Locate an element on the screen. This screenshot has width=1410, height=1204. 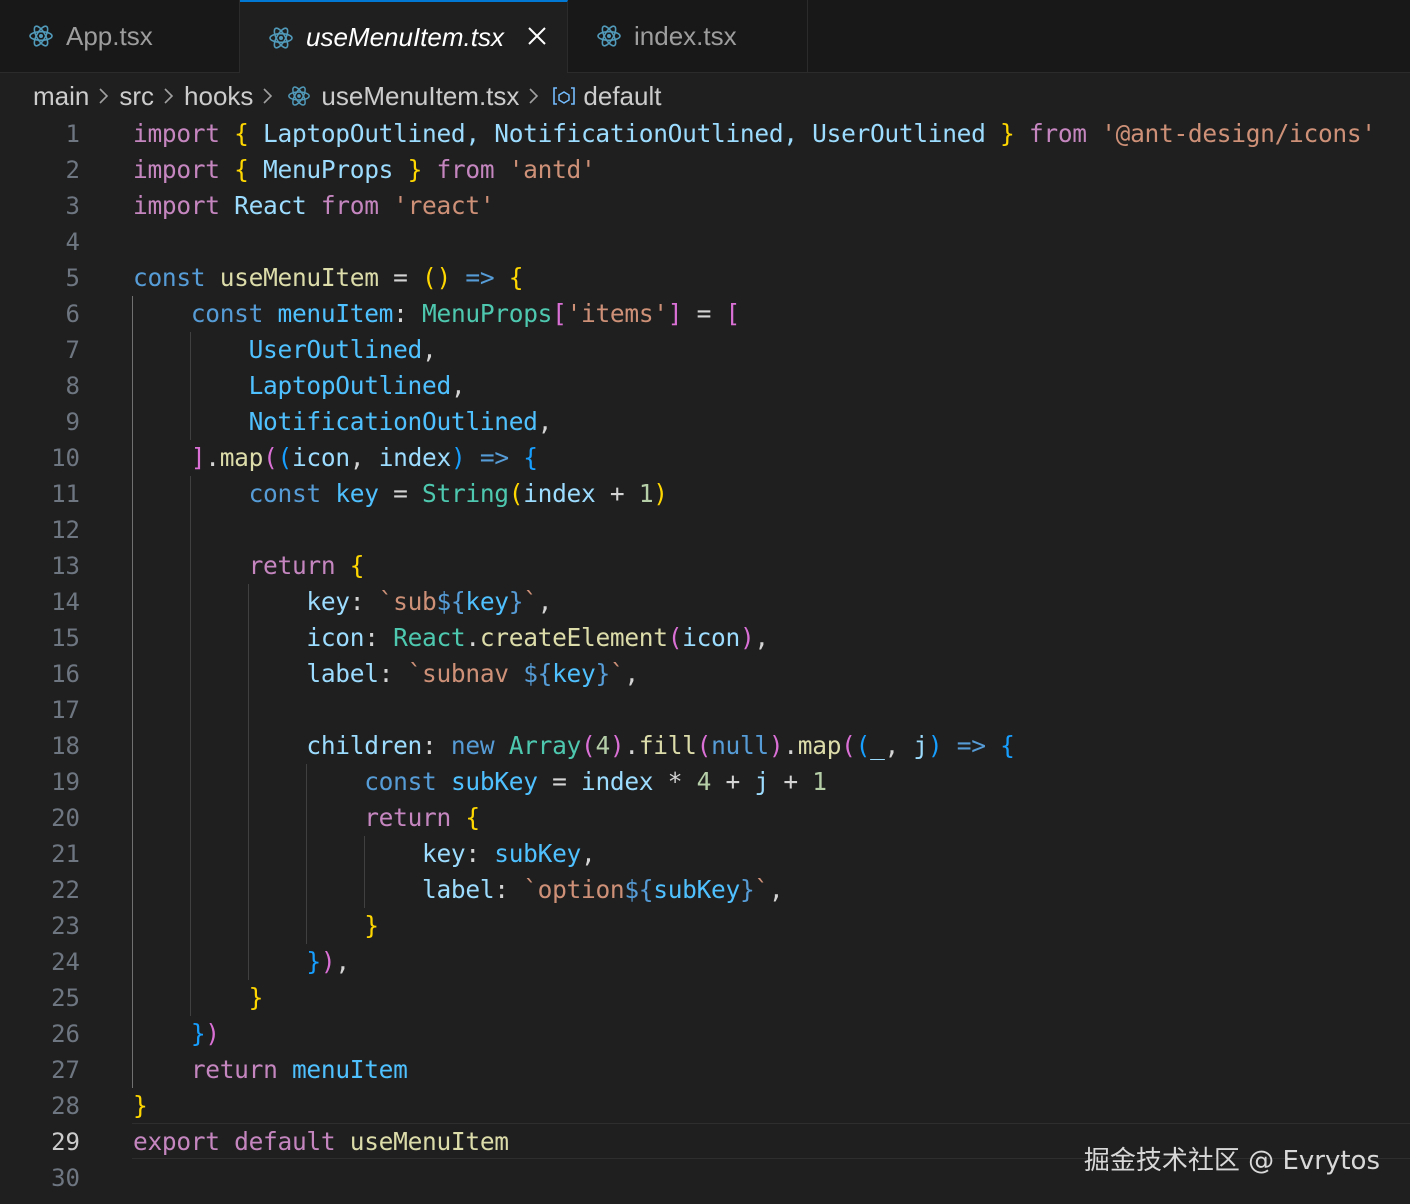
code-line: 17 is located at coordinates (705, 710).